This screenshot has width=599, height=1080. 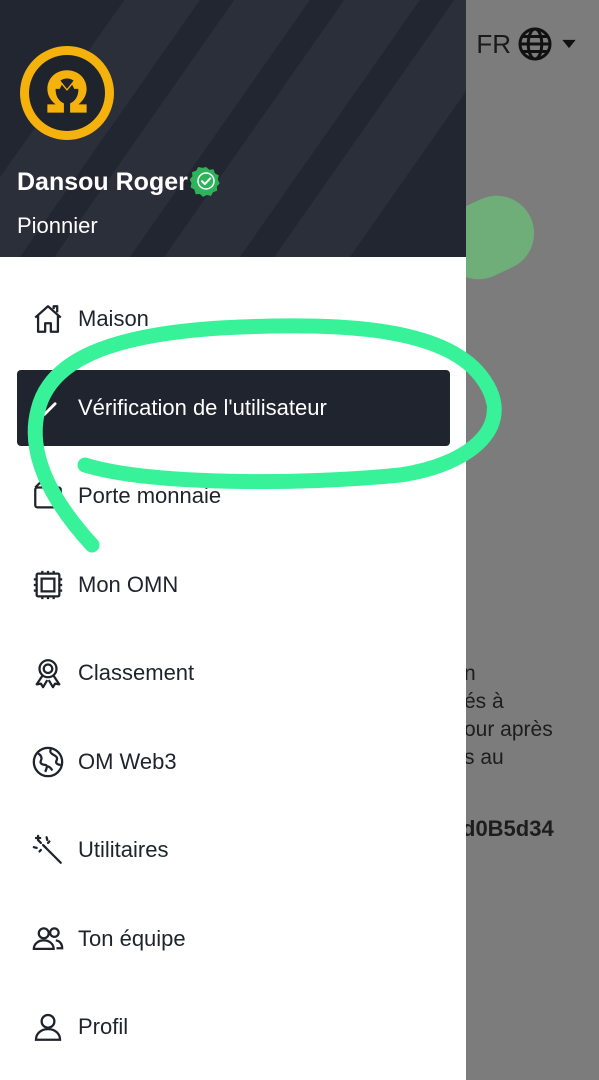 I want to click on language-selector: FR, so click(x=527, y=44).